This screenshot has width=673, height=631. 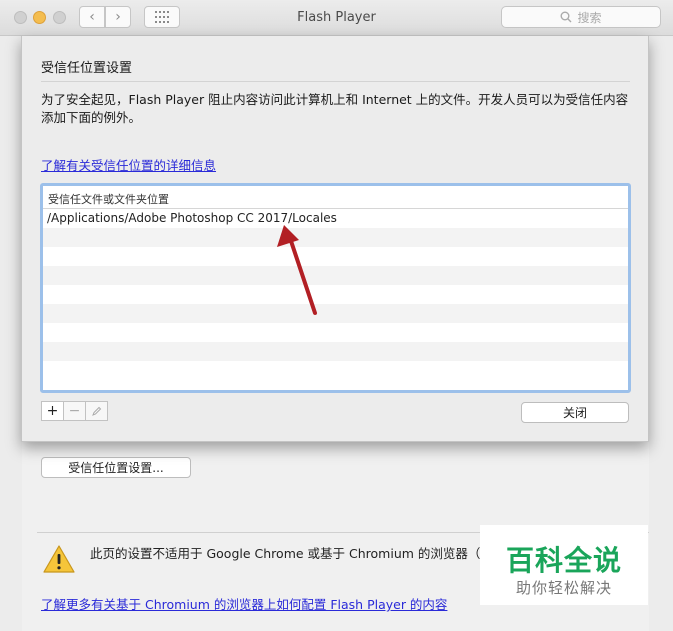 I want to click on divider, so click(x=335, y=81).